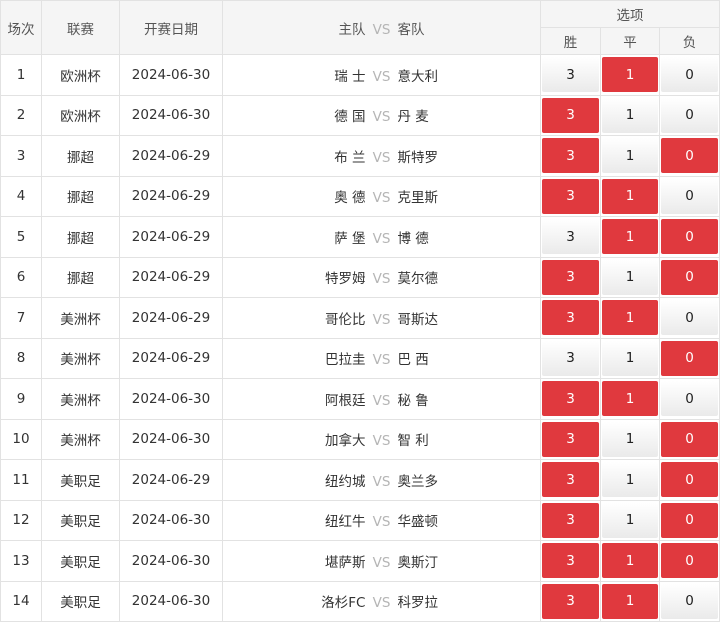 The width and height of the screenshot is (720, 622). Describe the element at coordinates (381, 318) in the screenshot. I see `match-teams: 哥伦比 VS 哥斯达` at that location.